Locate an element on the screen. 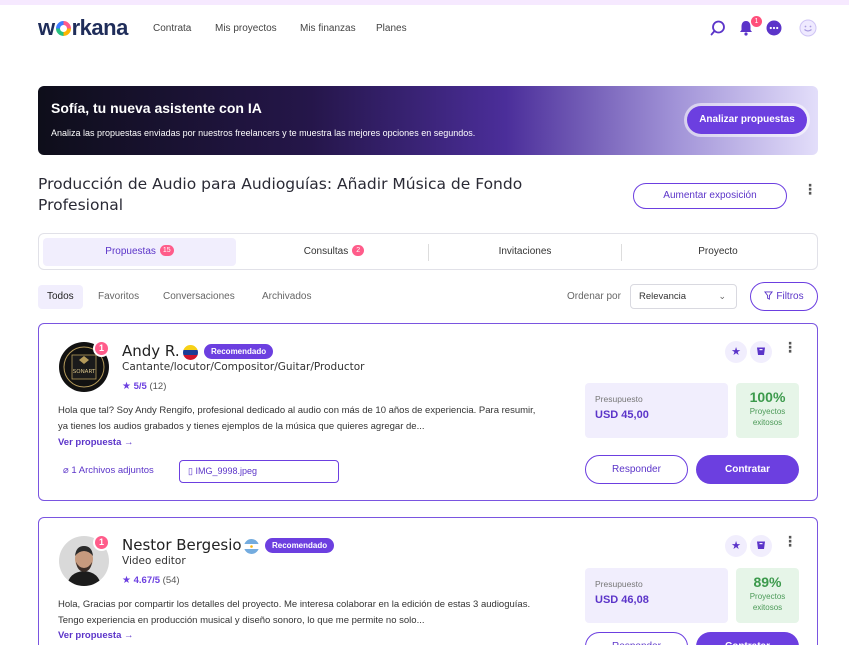  analyze-proposals-button: Analizar propuestas is located at coordinates (747, 120).